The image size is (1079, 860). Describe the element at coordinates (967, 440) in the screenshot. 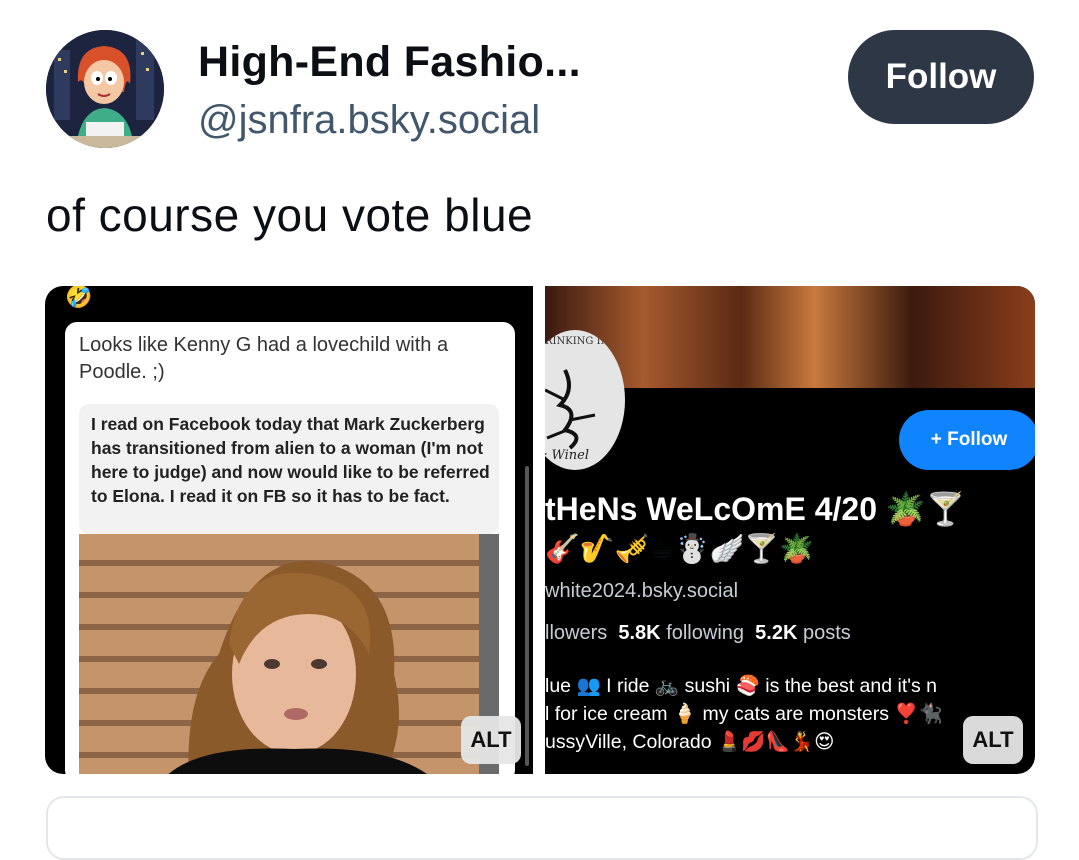

I see `inner-follow-button: + Follow` at that location.